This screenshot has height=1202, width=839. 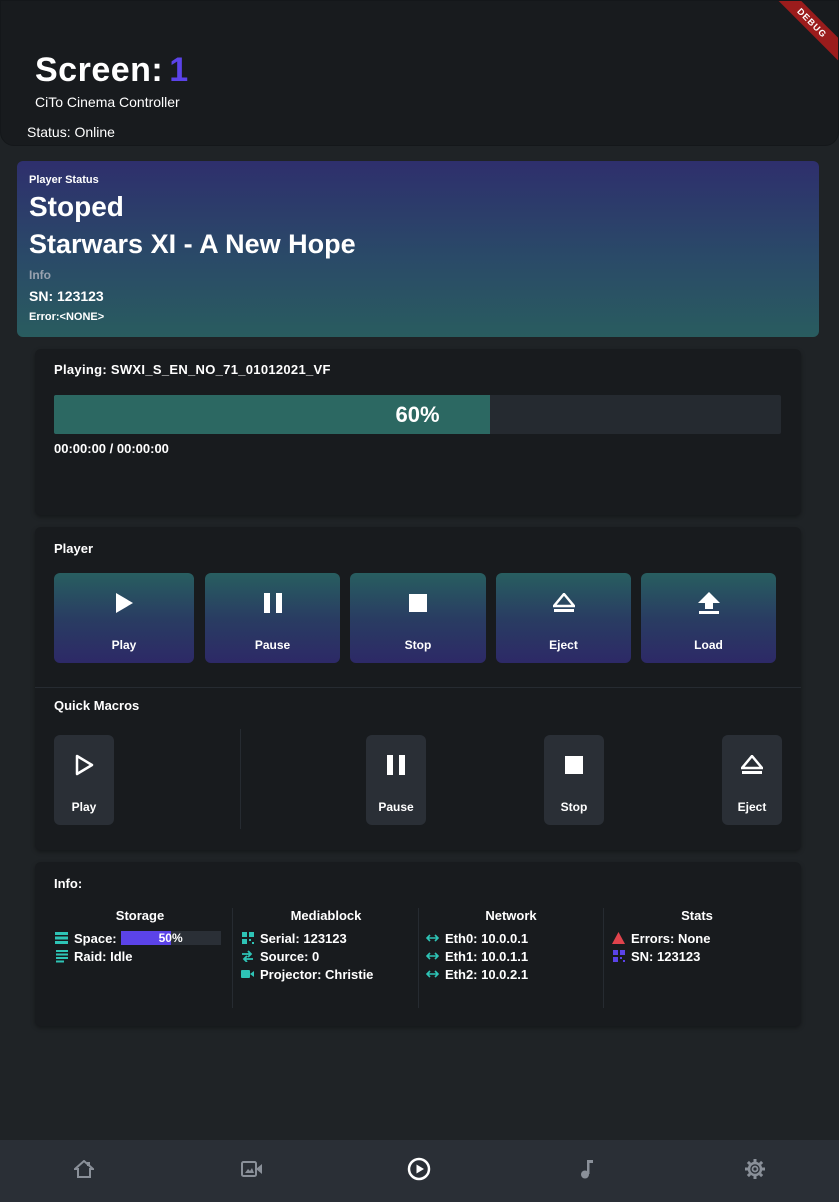 I want to click on stats-sn: SN: 123123, so click(x=666, y=956).